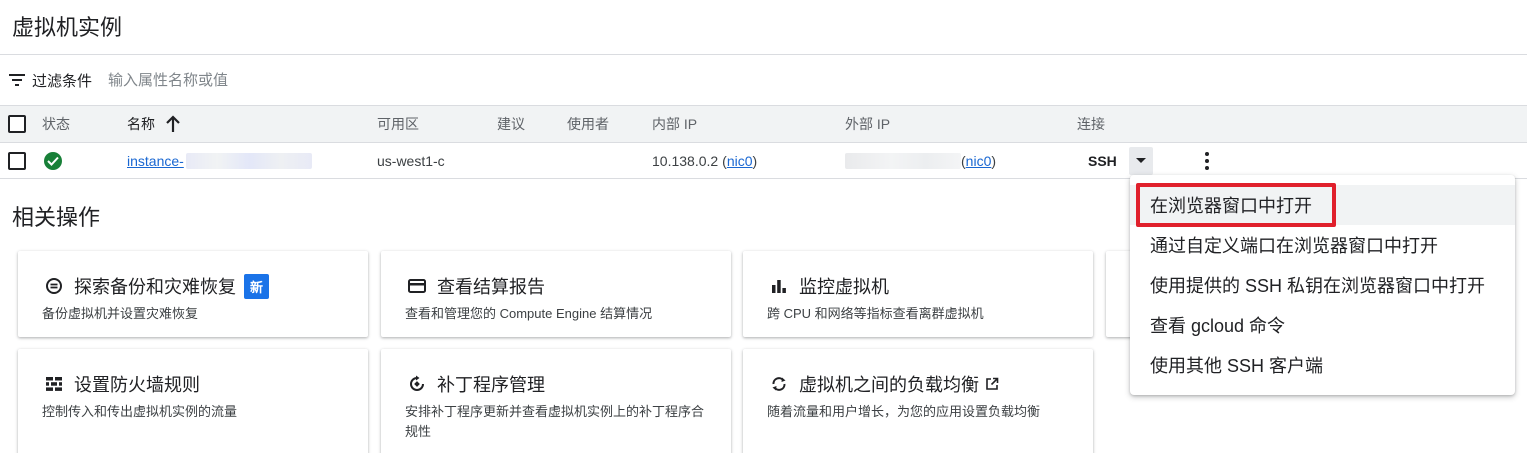 The width and height of the screenshot is (1527, 453). I want to click on ssh-button: SSH, so click(1102, 160).